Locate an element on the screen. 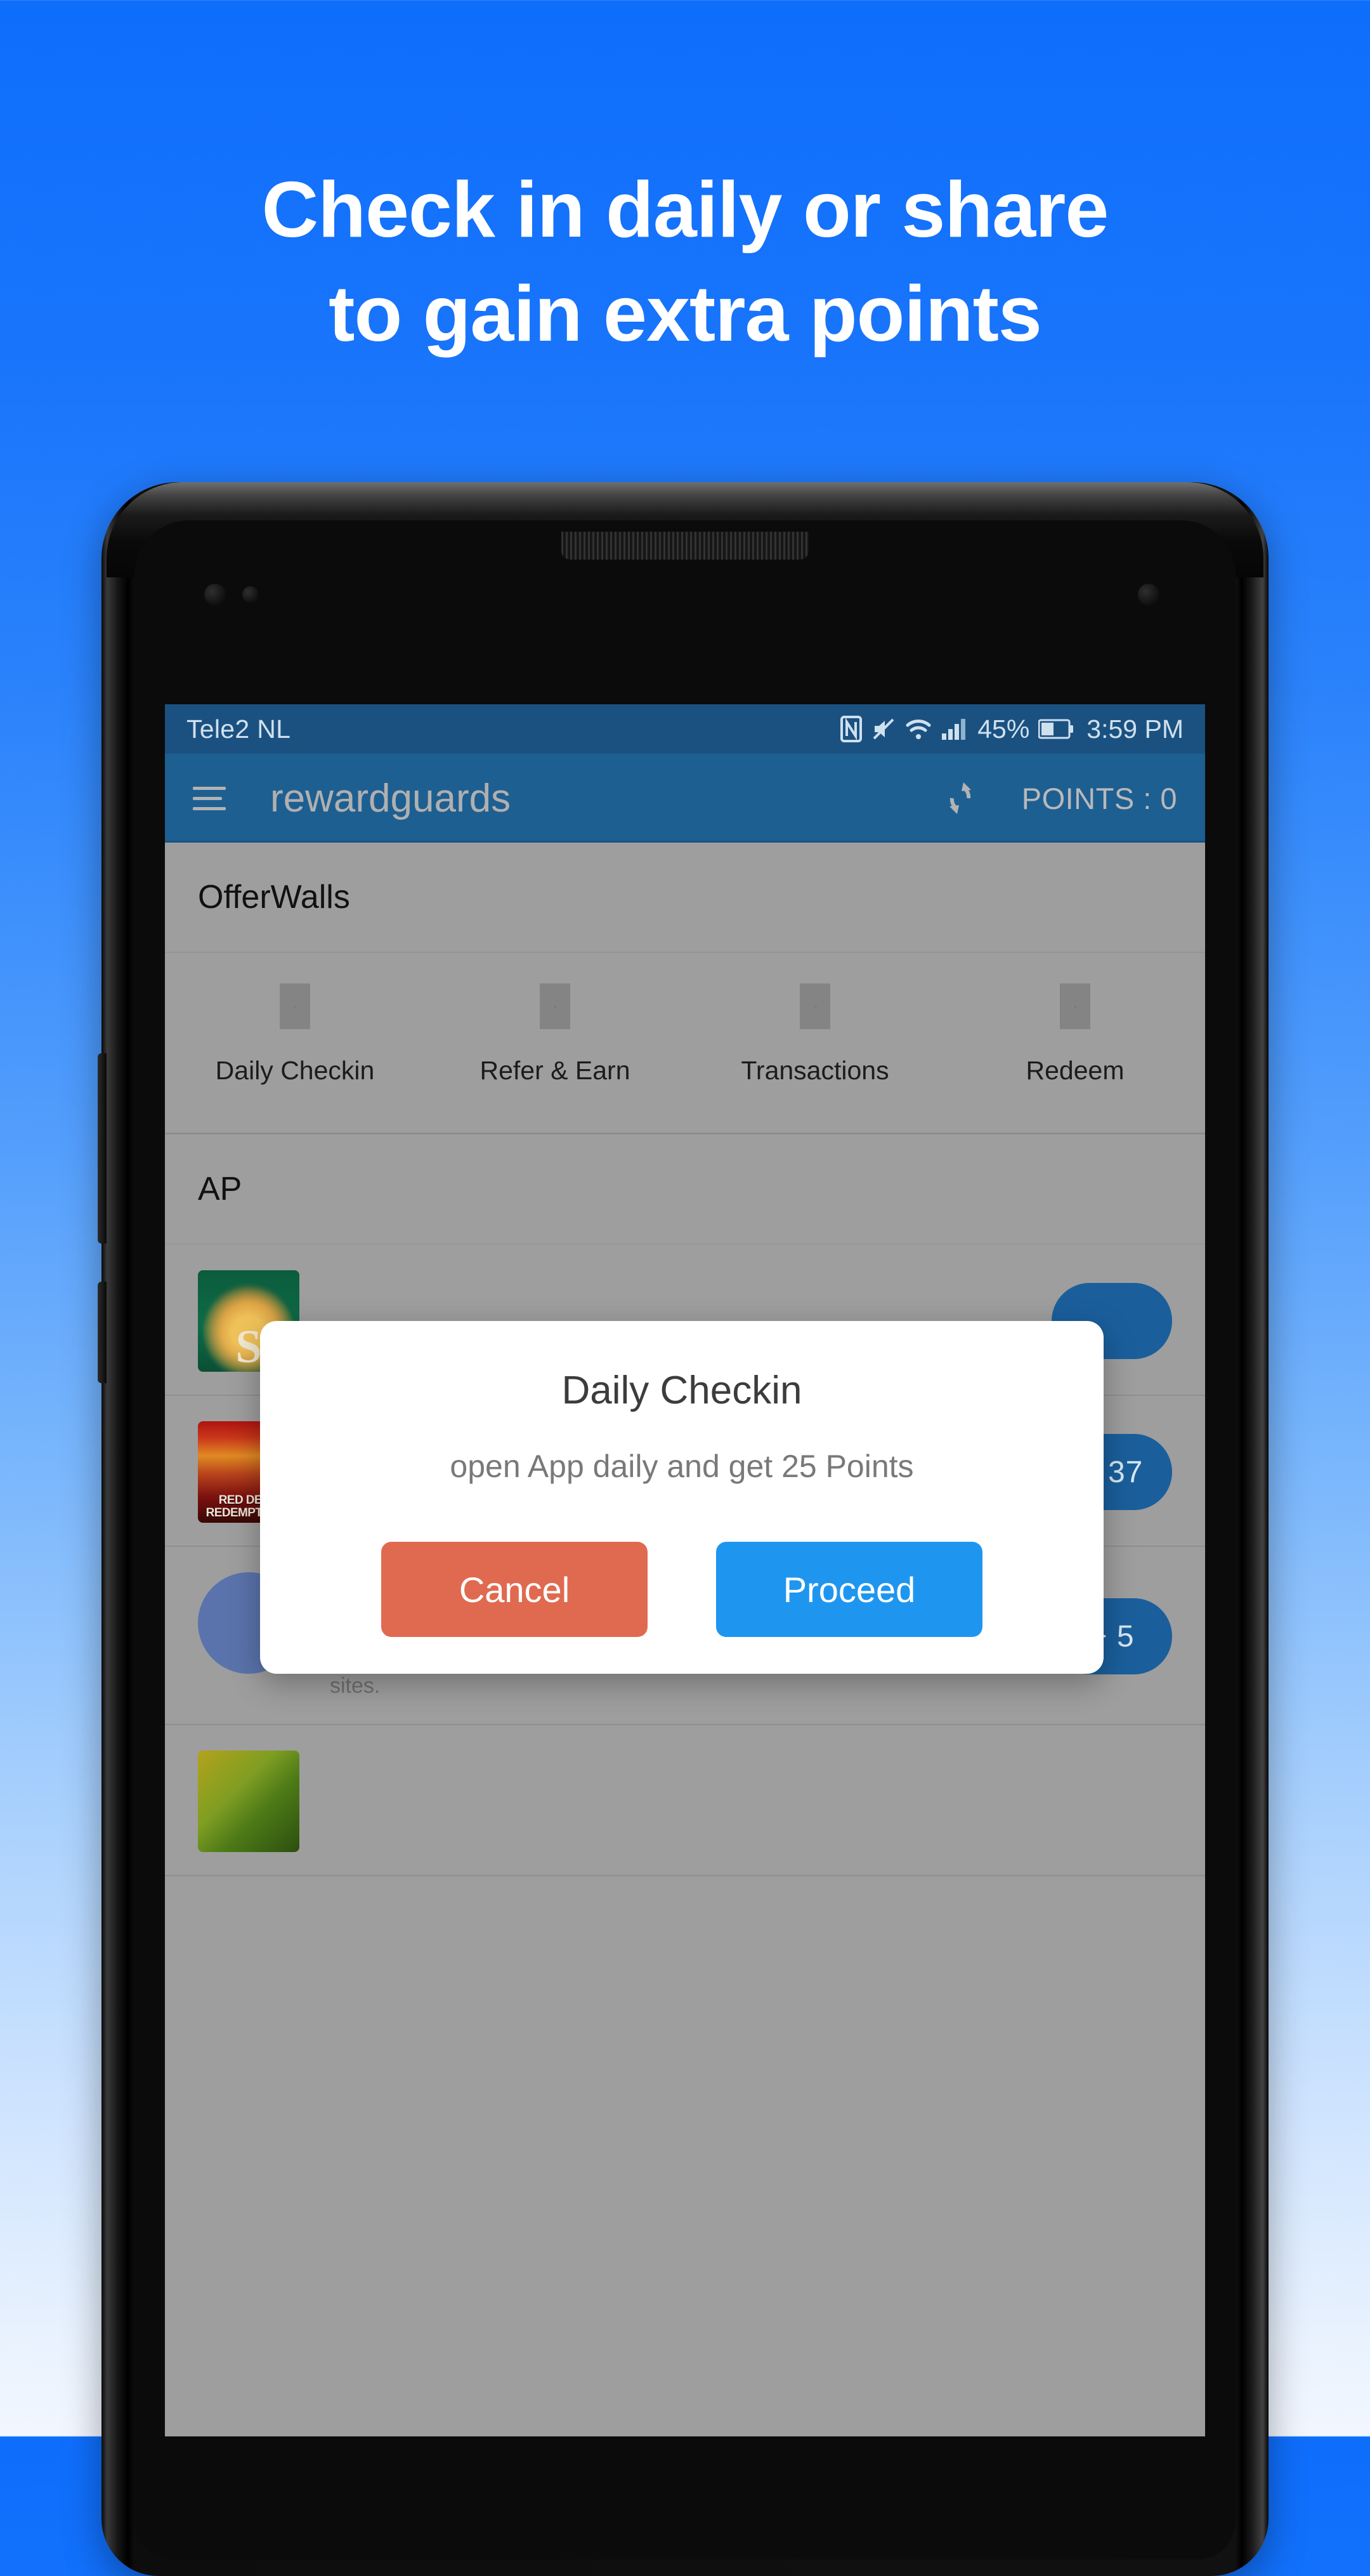 The image size is (1370, 2576). sensor-icon is located at coordinates (215, 594).